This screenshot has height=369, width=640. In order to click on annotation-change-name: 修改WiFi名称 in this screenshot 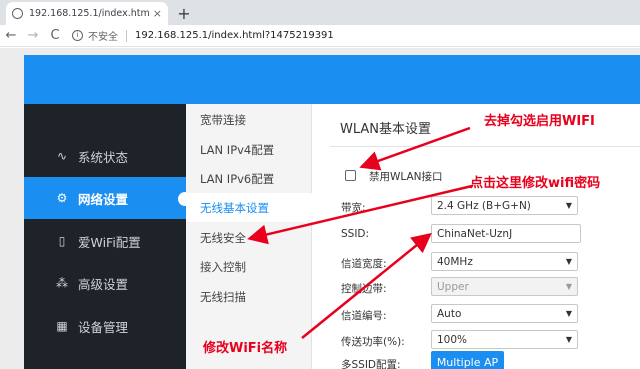, I will do `click(245, 348)`.